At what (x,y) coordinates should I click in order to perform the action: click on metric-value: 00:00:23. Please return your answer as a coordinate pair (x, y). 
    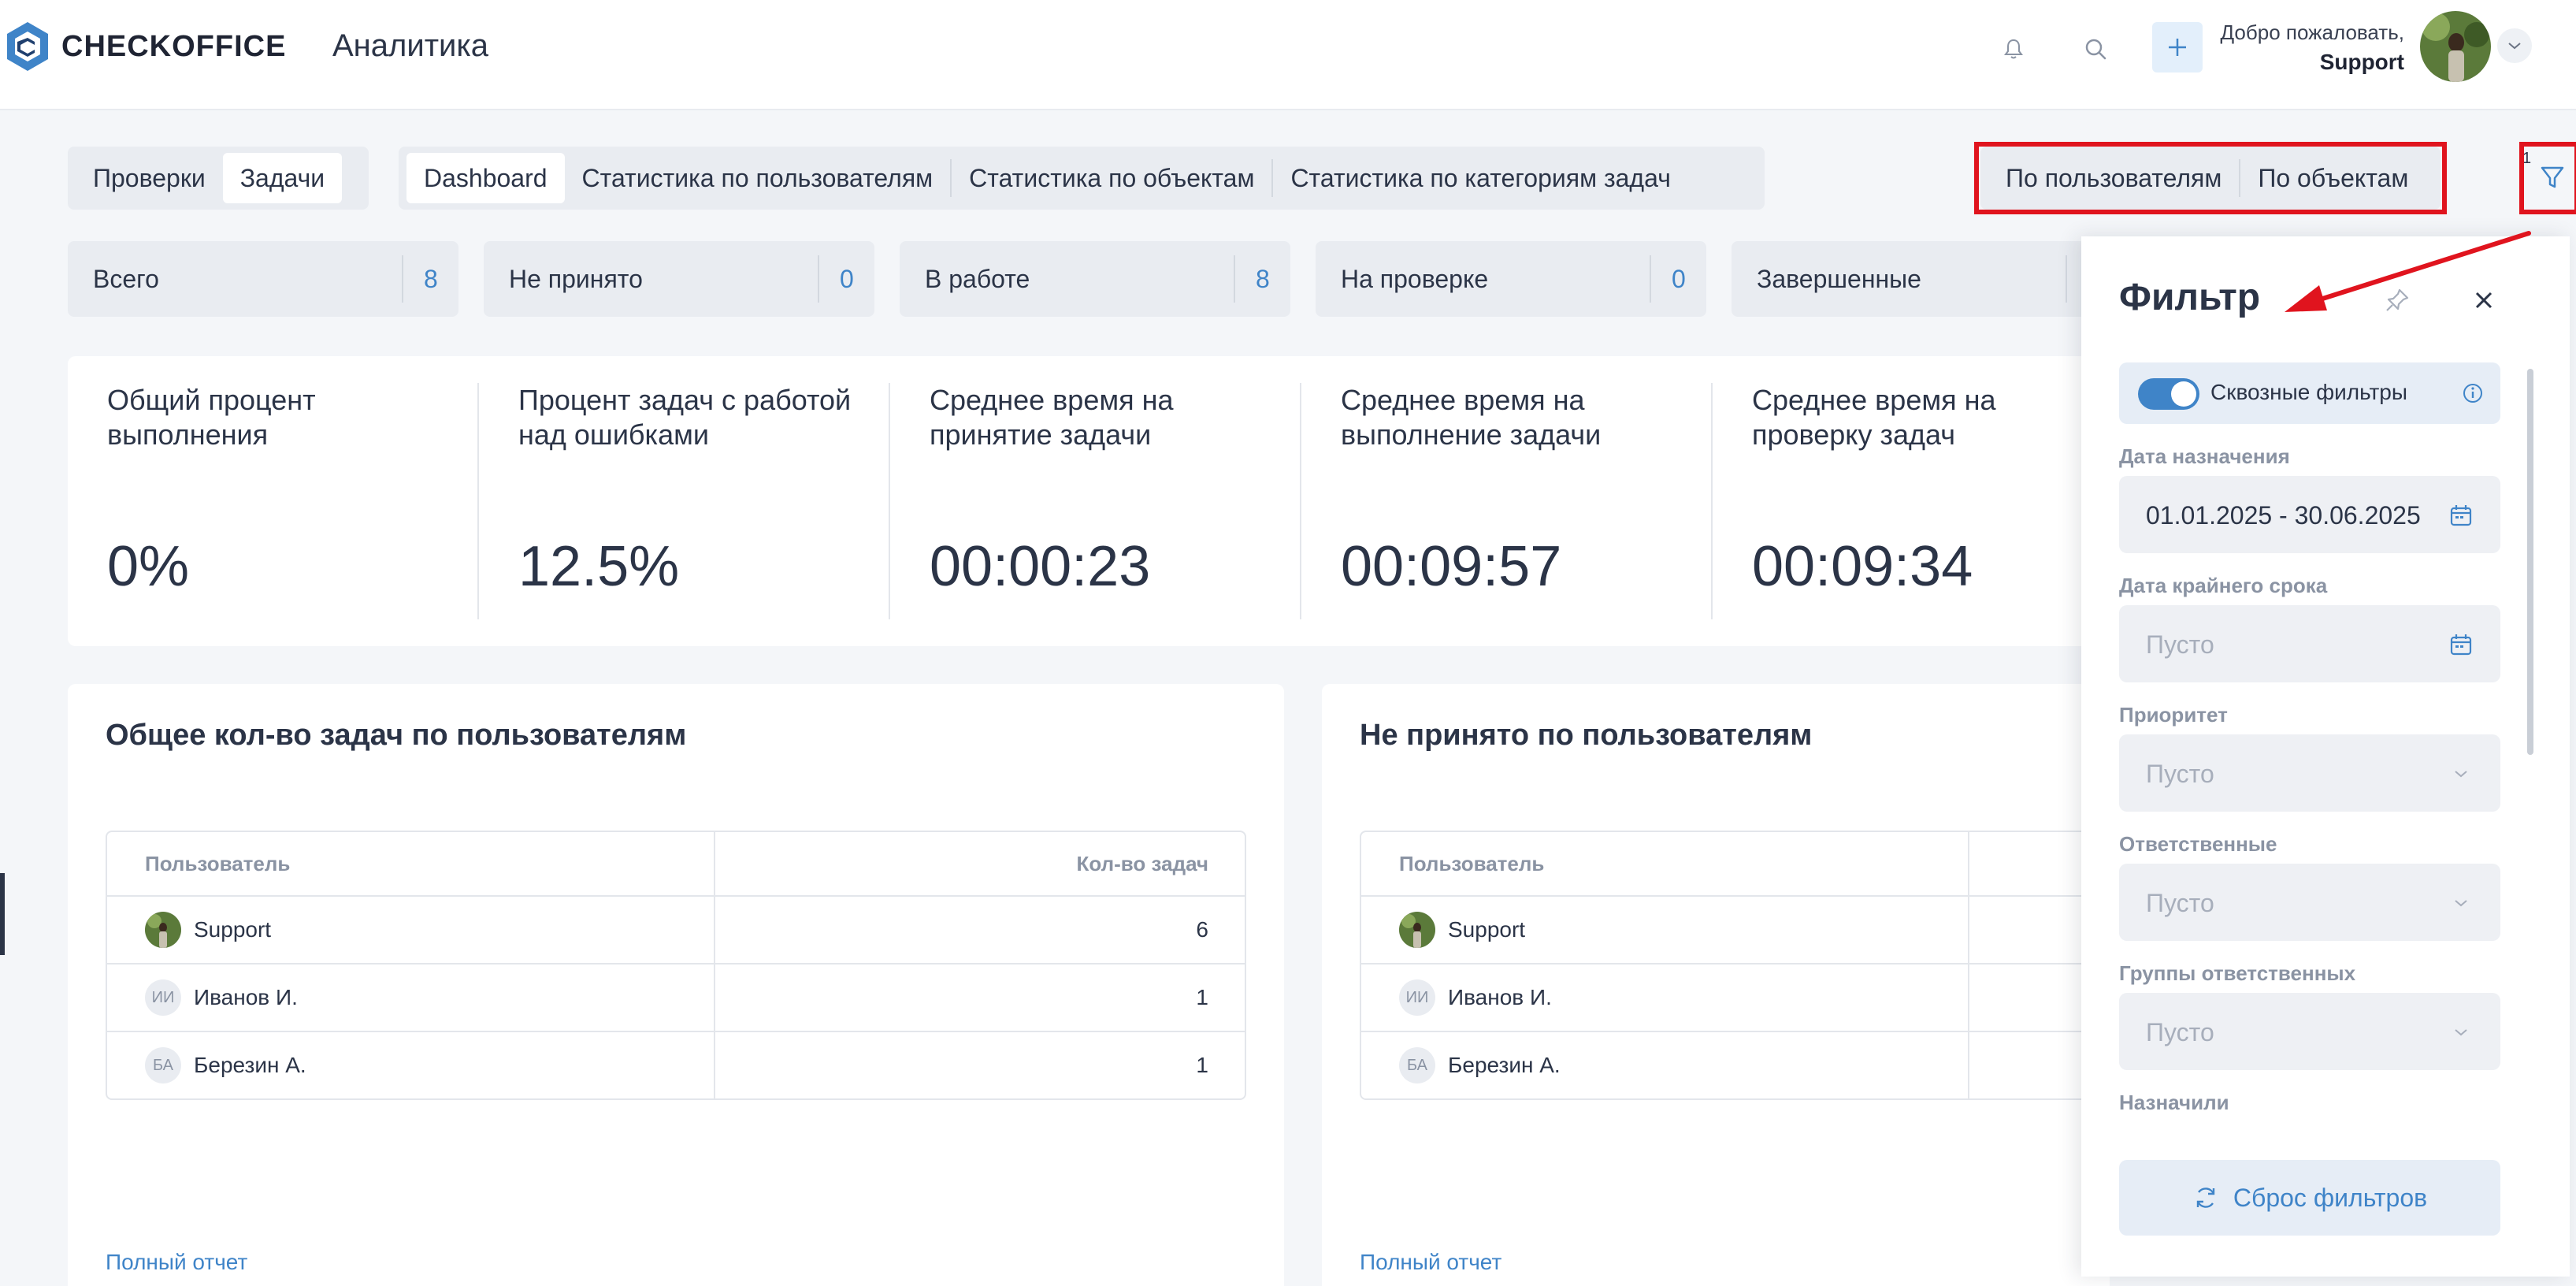
    Looking at the image, I should click on (1040, 566).